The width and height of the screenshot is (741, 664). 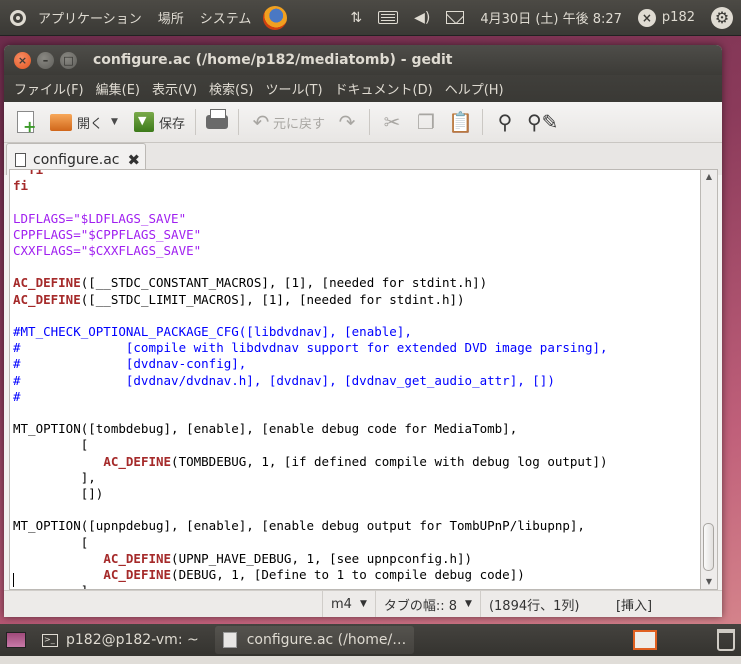 I want to click on new-document-icon, so click(x=26, y=123).